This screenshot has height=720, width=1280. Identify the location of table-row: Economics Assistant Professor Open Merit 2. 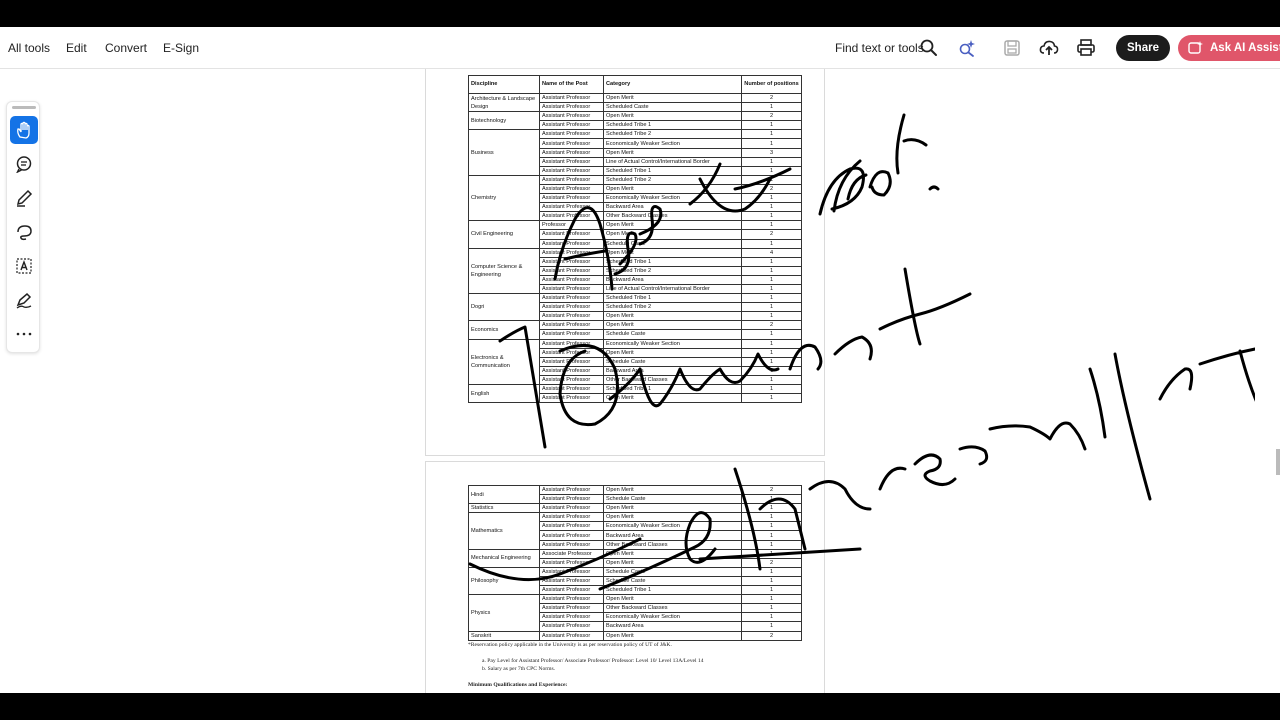
(635, 330).